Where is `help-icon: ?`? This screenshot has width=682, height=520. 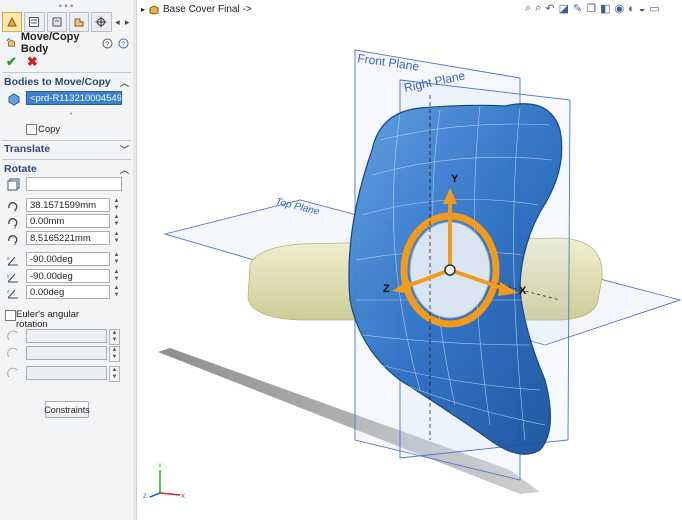 help-icon: ? is located at coordinates (123, 43).